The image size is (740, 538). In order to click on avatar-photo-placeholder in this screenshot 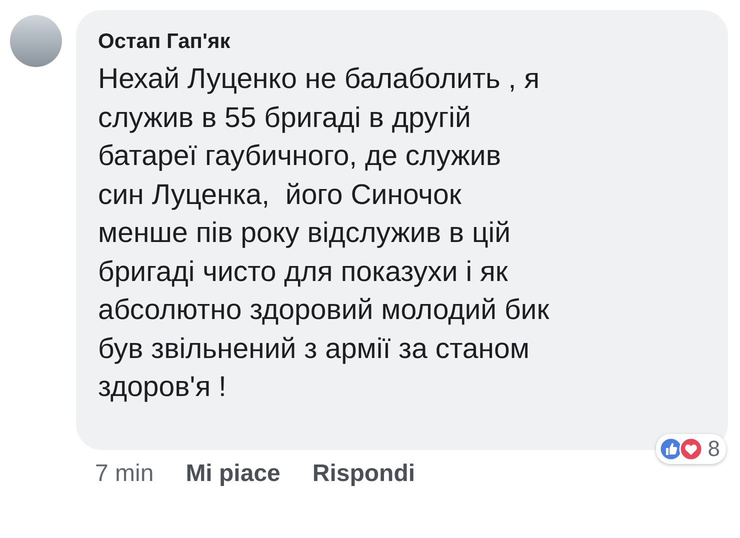, I will do `click(36, 41)`.